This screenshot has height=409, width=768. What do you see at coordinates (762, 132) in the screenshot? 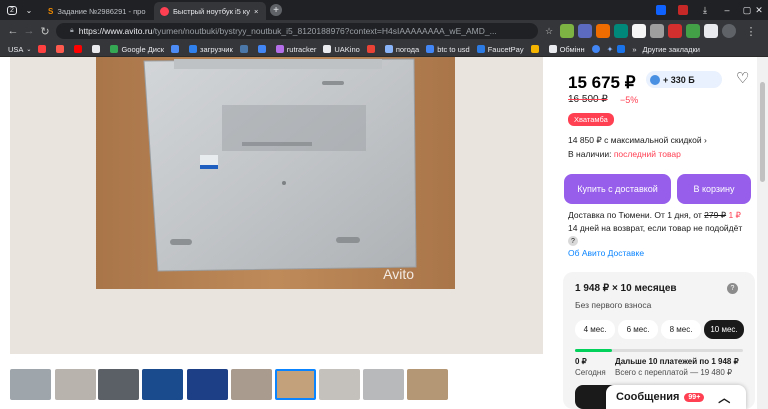
I see `scrollbar-thumb` at bounding box center [762, 132].